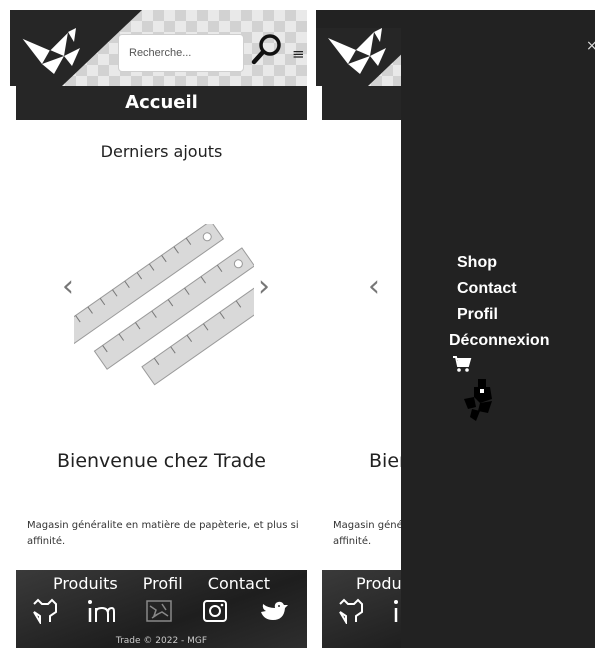  Describe the element at coordinates (273, 611) in the screenshot. I see `bird-icon` at that location.